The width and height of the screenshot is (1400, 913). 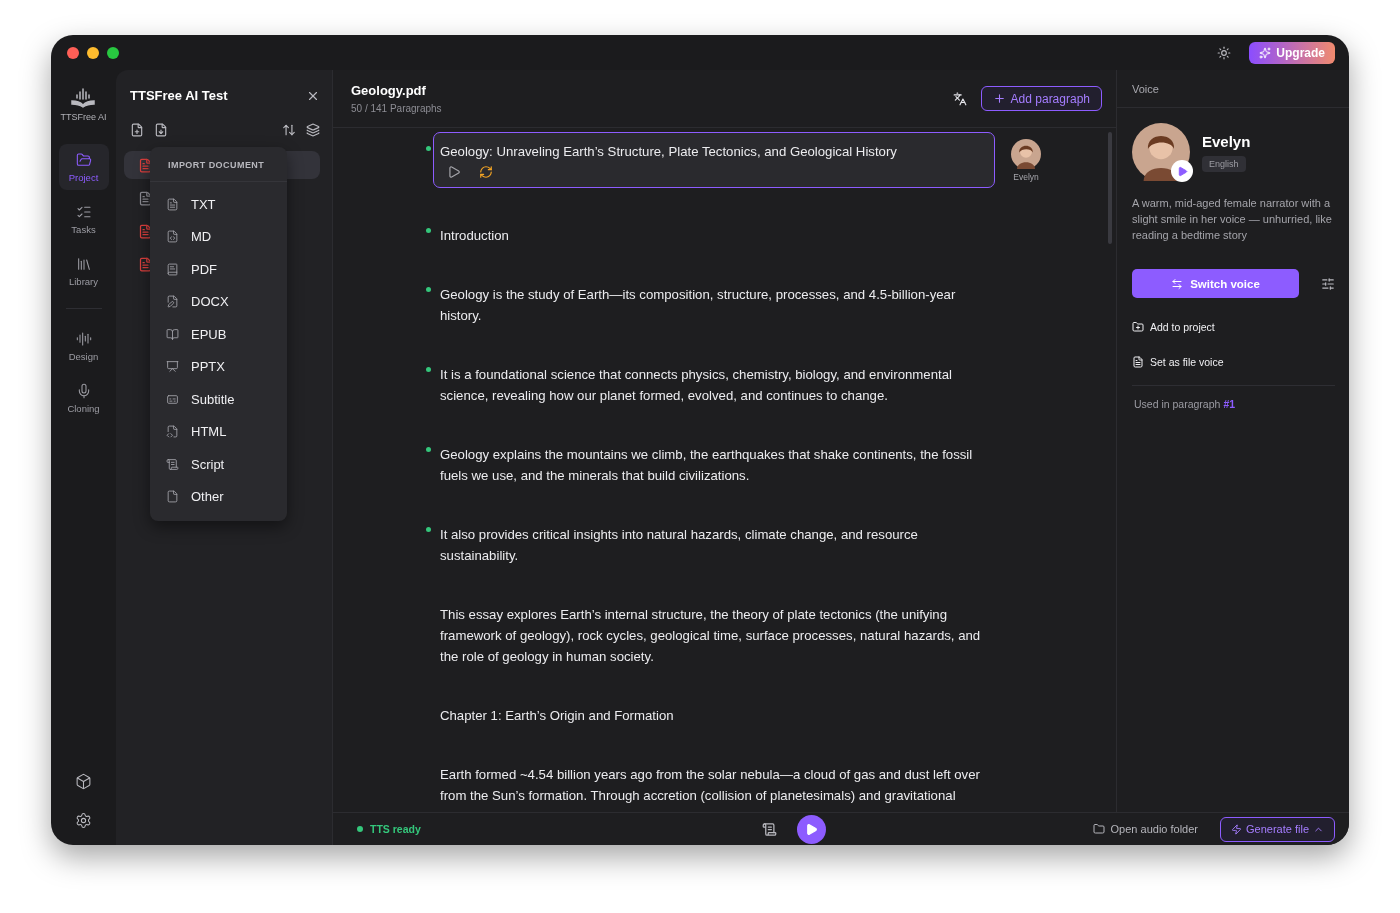 What do you see at coordinates (557, 716) in the screenshot?
I see `paragraph-text: Chapter 1: Earth’s Origin and Formation` at bounding box center [557, 716].